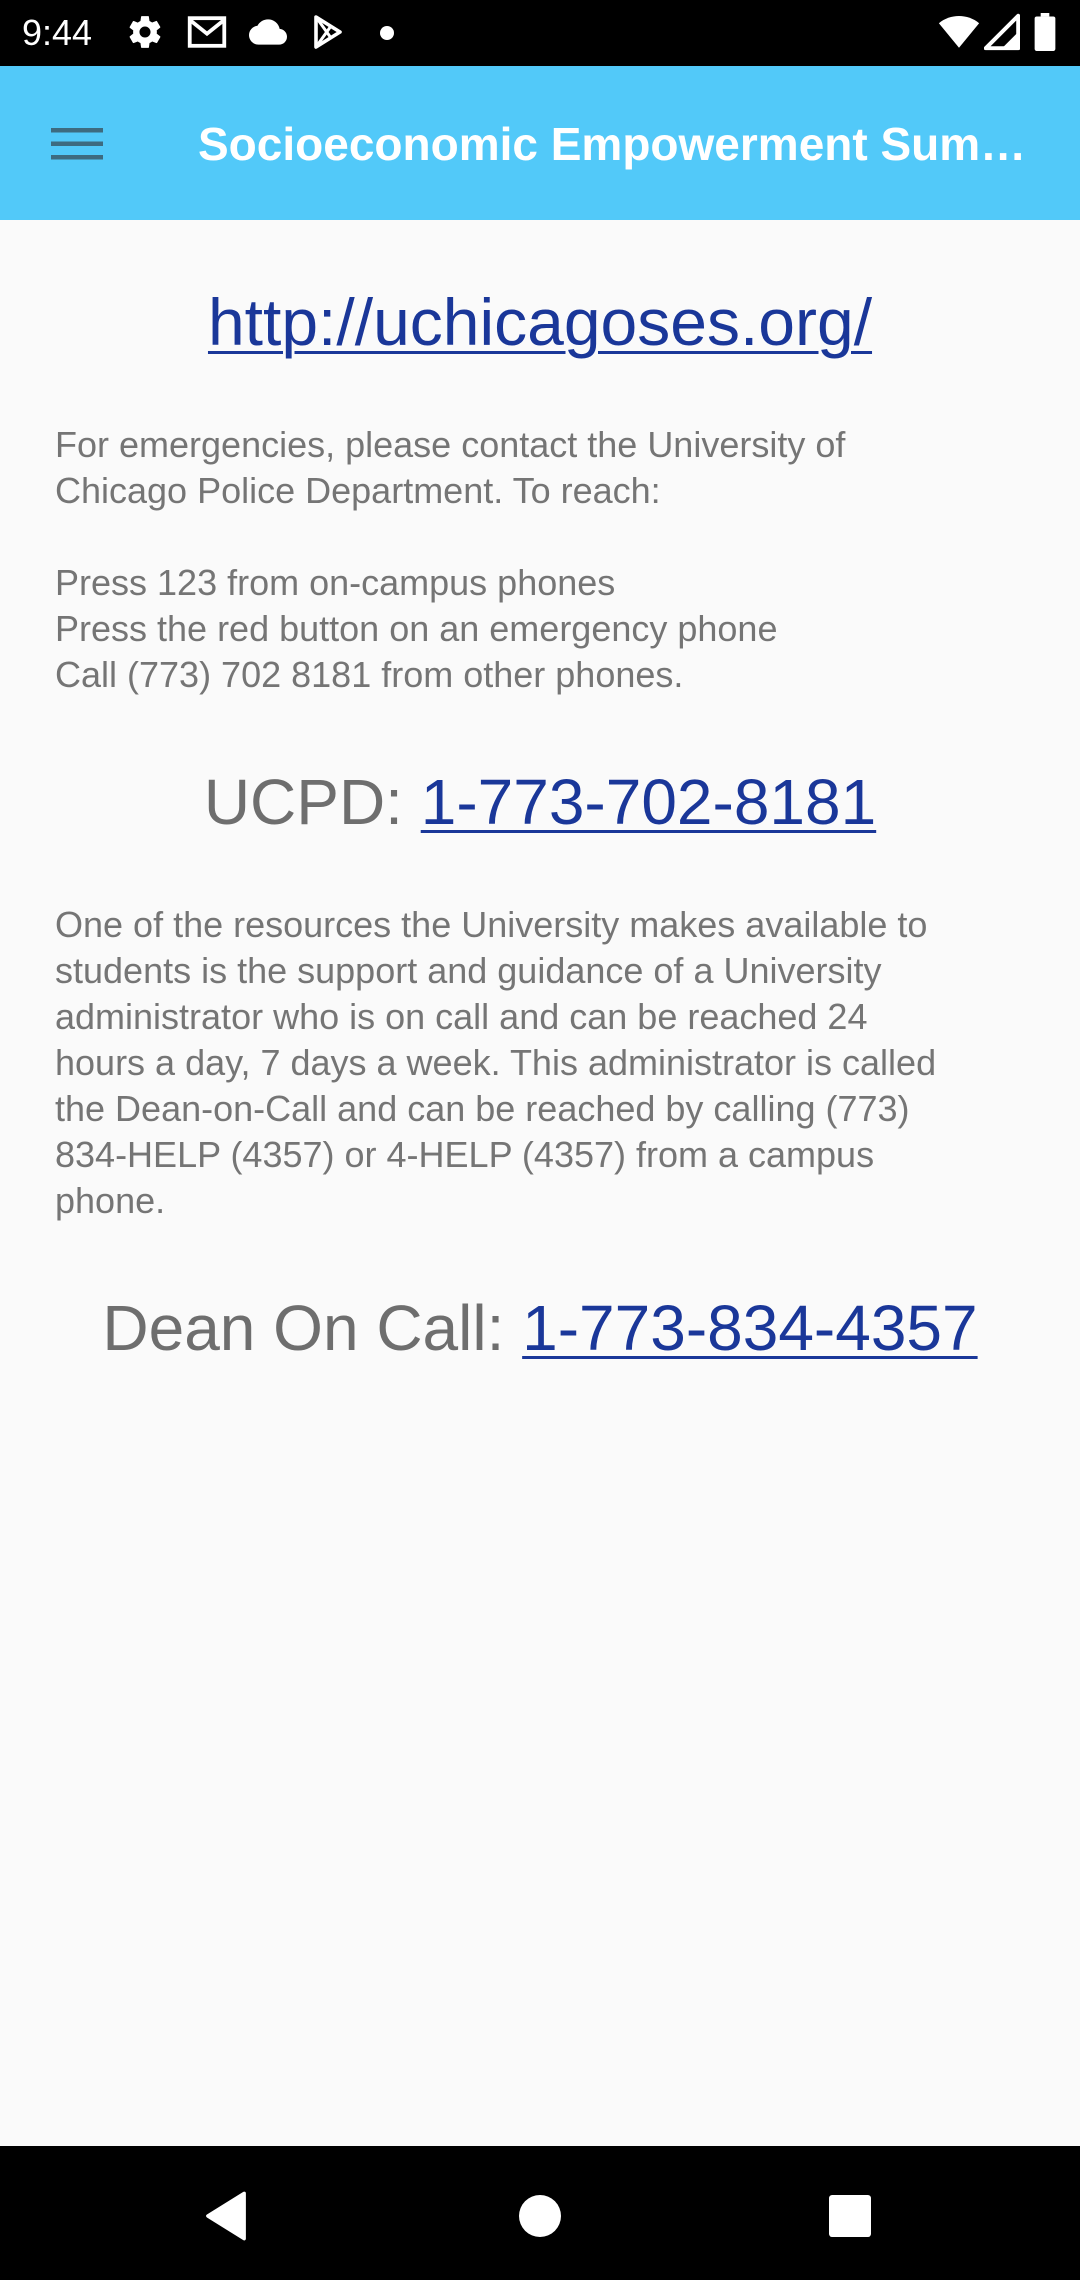  What do you see at coordinates (618, 144) in the screenshot?
I see `page-title: Socioeconomic Empowerment Summit` at bounding box center [618, 144].